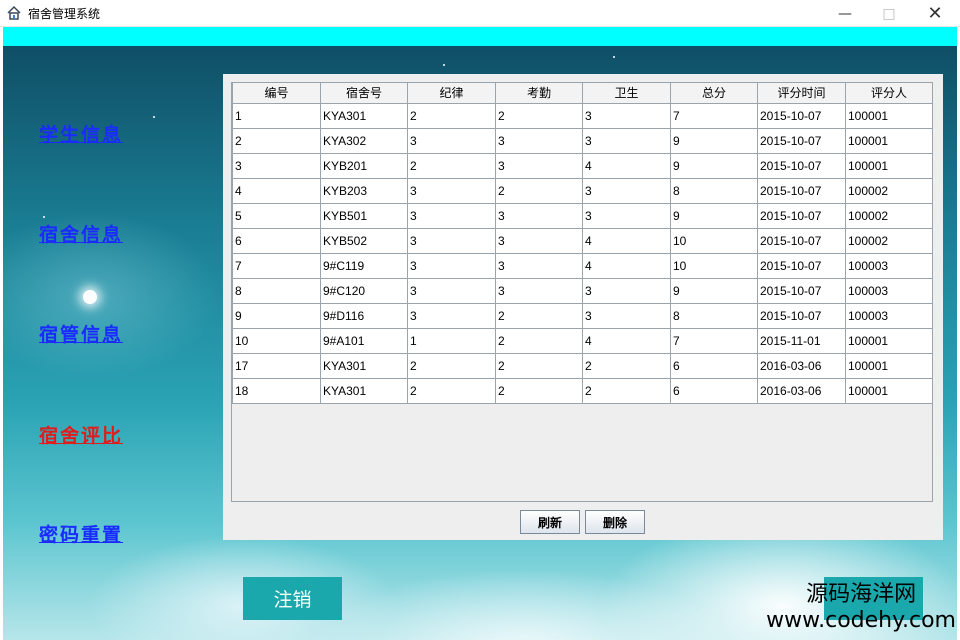 Image resolution: width=960 pixels, height=640 pixels. I want to click on table-row: 4 KYB203 3 2 3 8 2015-10-07 100002, so click(582, 190).